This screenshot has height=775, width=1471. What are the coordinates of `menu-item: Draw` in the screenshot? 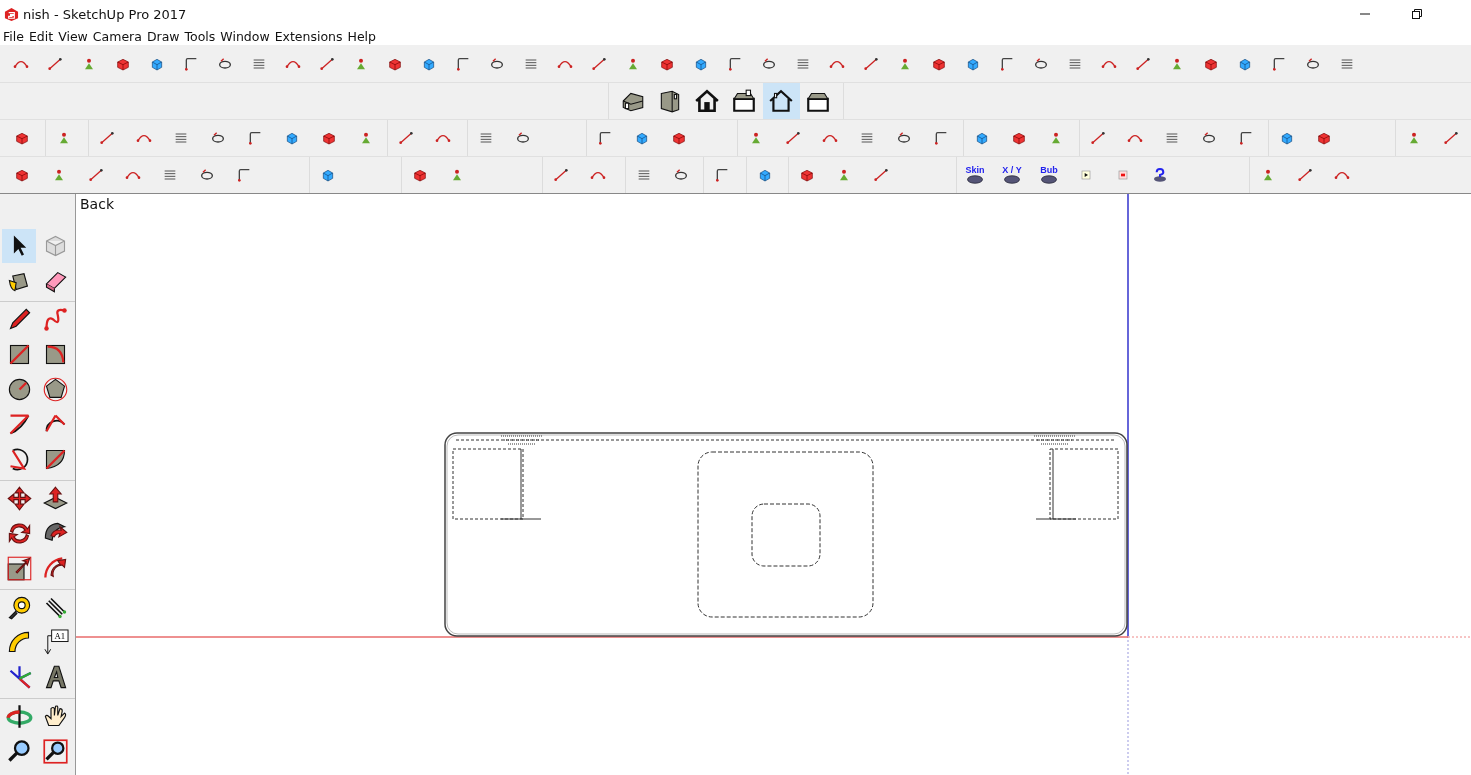 It's located at (163, 36).